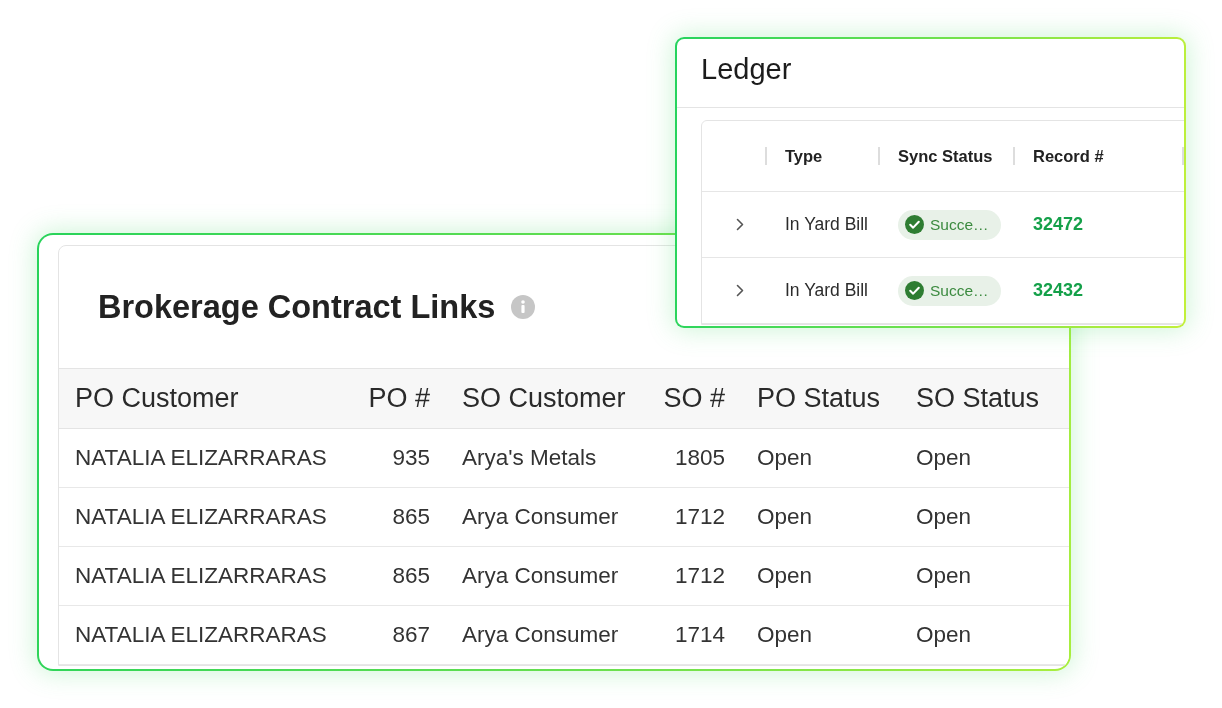 This screenshot has height=708, width=1222. Describe the element at coordinates (529, 458) in the screenshot. I see `table-cell-text: Arya's Metals` at that location.